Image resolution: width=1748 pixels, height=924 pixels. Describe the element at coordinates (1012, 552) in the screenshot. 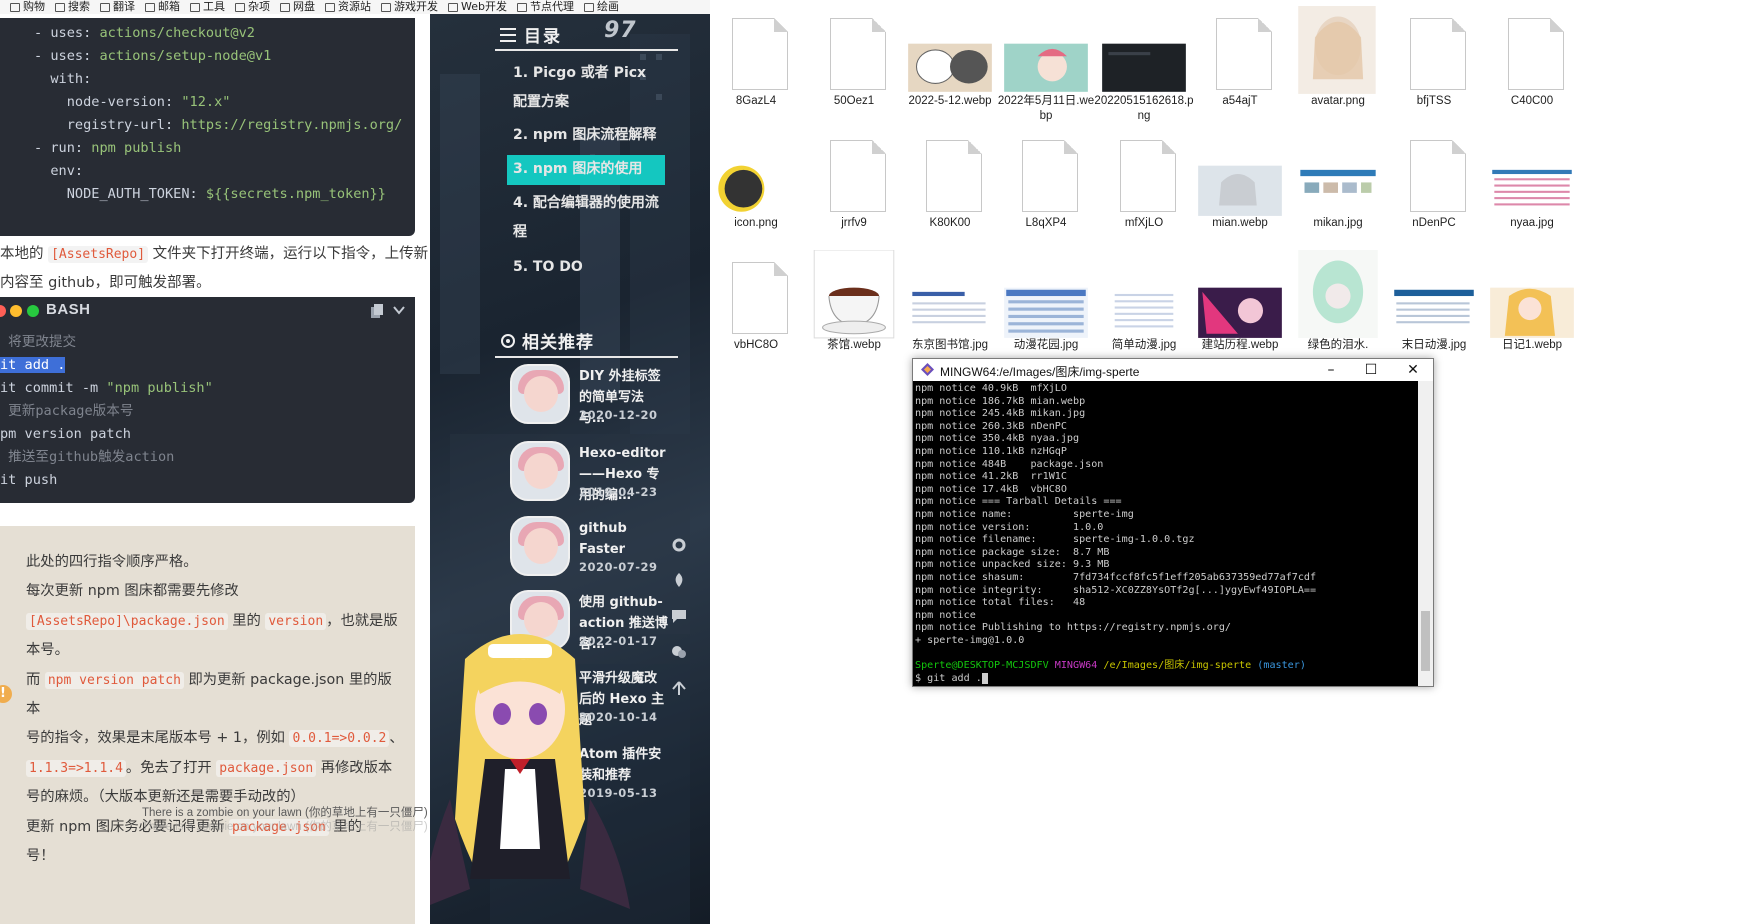

I see `terminal-line: npm notice package size: 8.7 MB` at that location.